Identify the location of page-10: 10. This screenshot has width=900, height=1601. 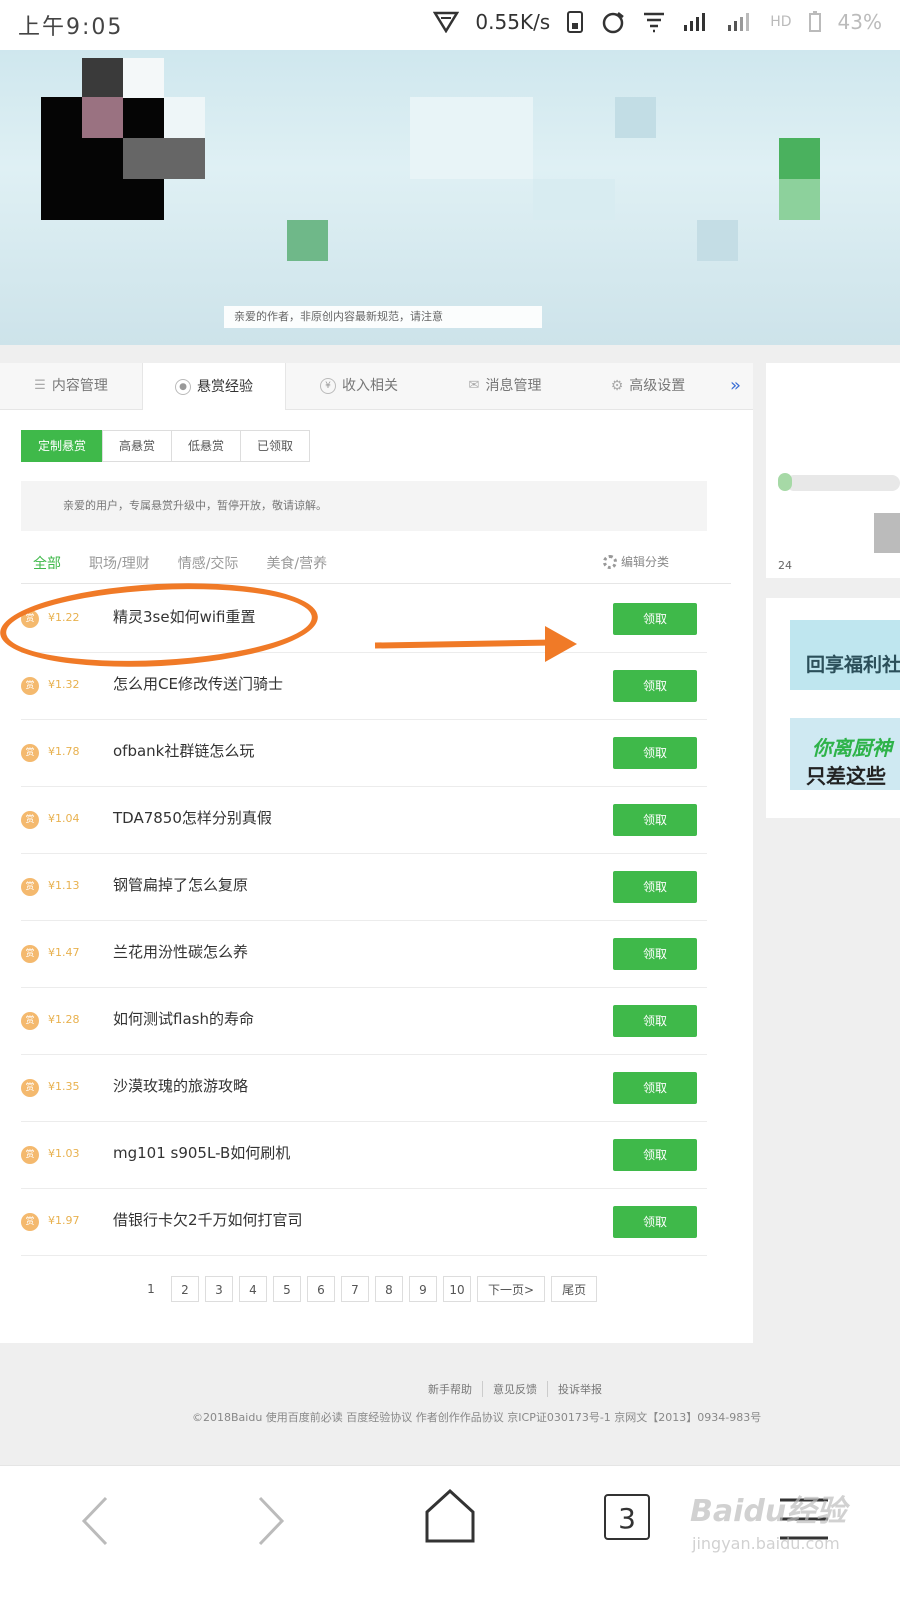
(457, 1289).